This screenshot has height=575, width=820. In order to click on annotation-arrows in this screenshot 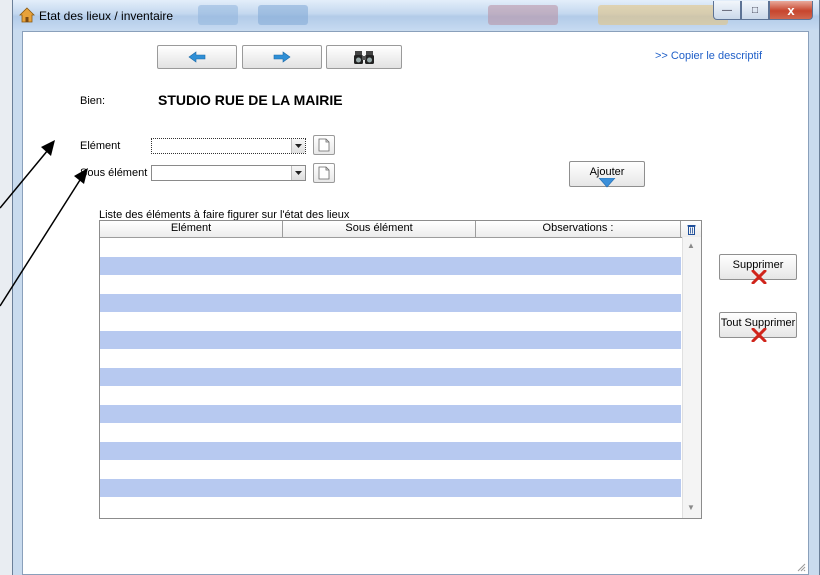, I will do `click(44, 223)`.